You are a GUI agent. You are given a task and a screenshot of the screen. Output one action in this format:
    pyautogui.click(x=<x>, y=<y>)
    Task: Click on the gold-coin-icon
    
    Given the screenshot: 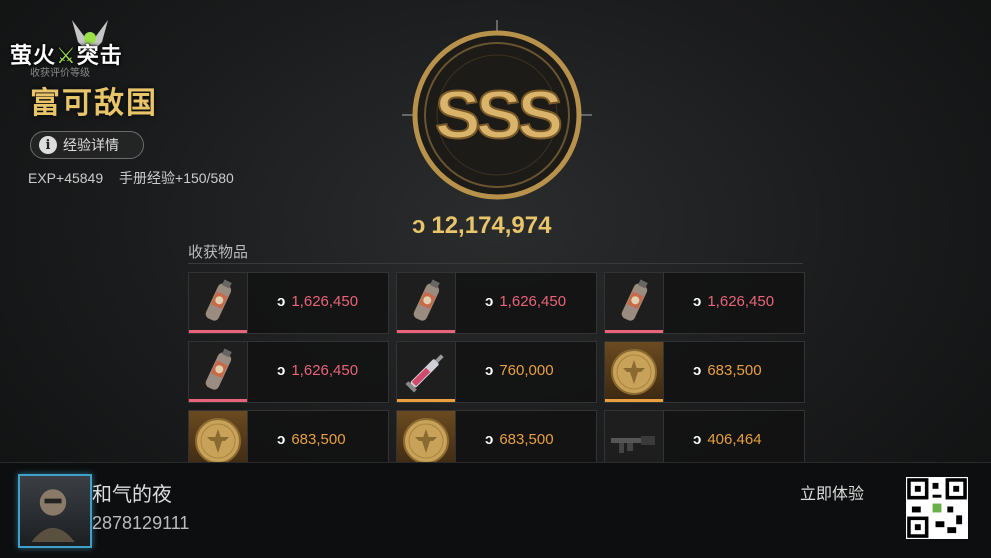 What is the action you would take?
    pyautogui.click(x=634, y=372)
    